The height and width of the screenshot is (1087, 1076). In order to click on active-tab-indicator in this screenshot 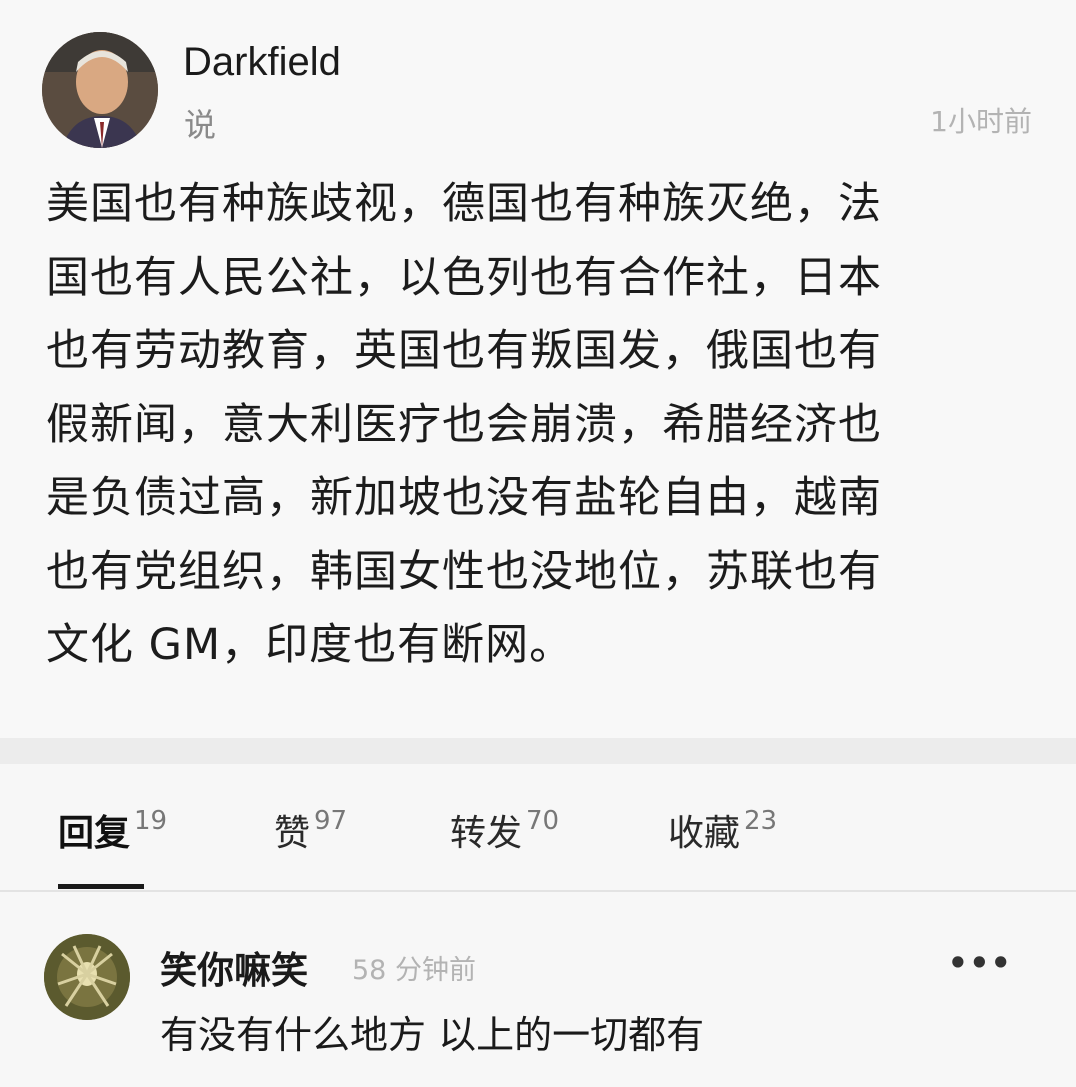, I will do `click(101, 886)`.